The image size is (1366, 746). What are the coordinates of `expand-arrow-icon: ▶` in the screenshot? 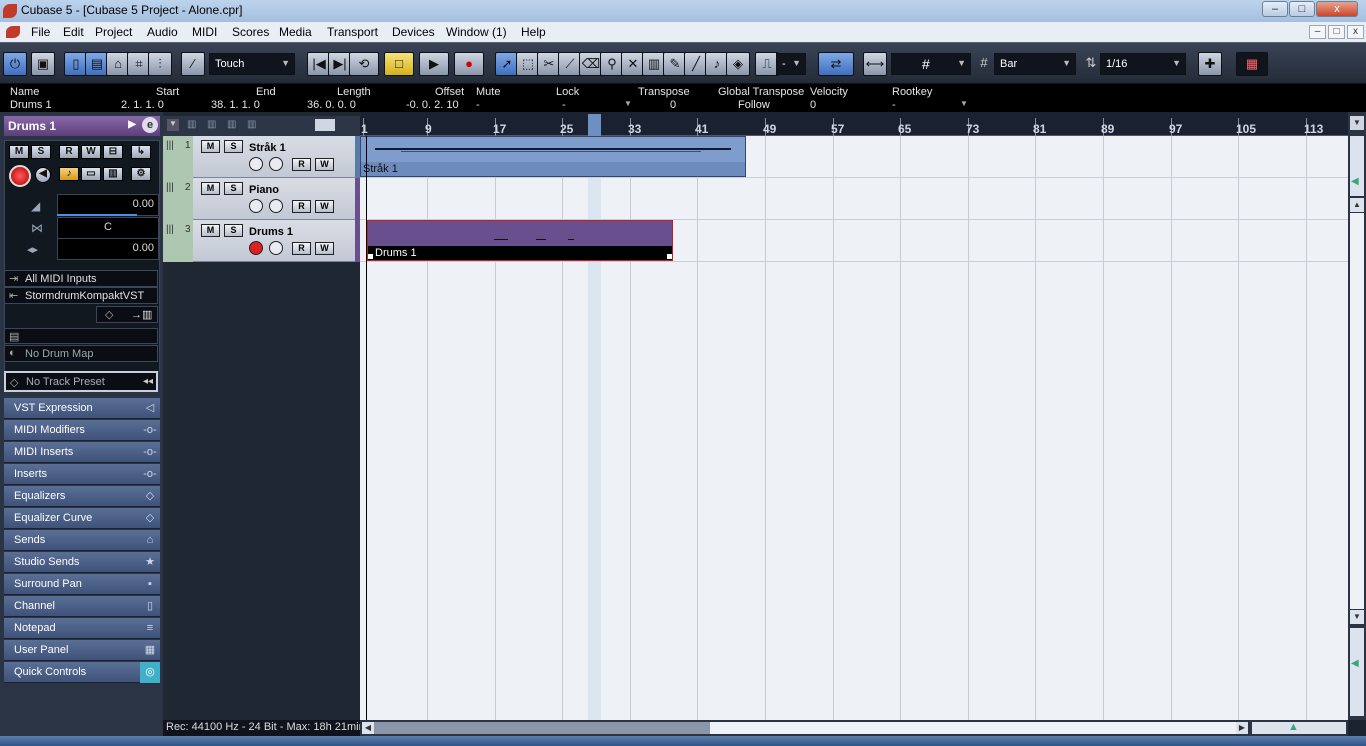 It's located at (132, 124).